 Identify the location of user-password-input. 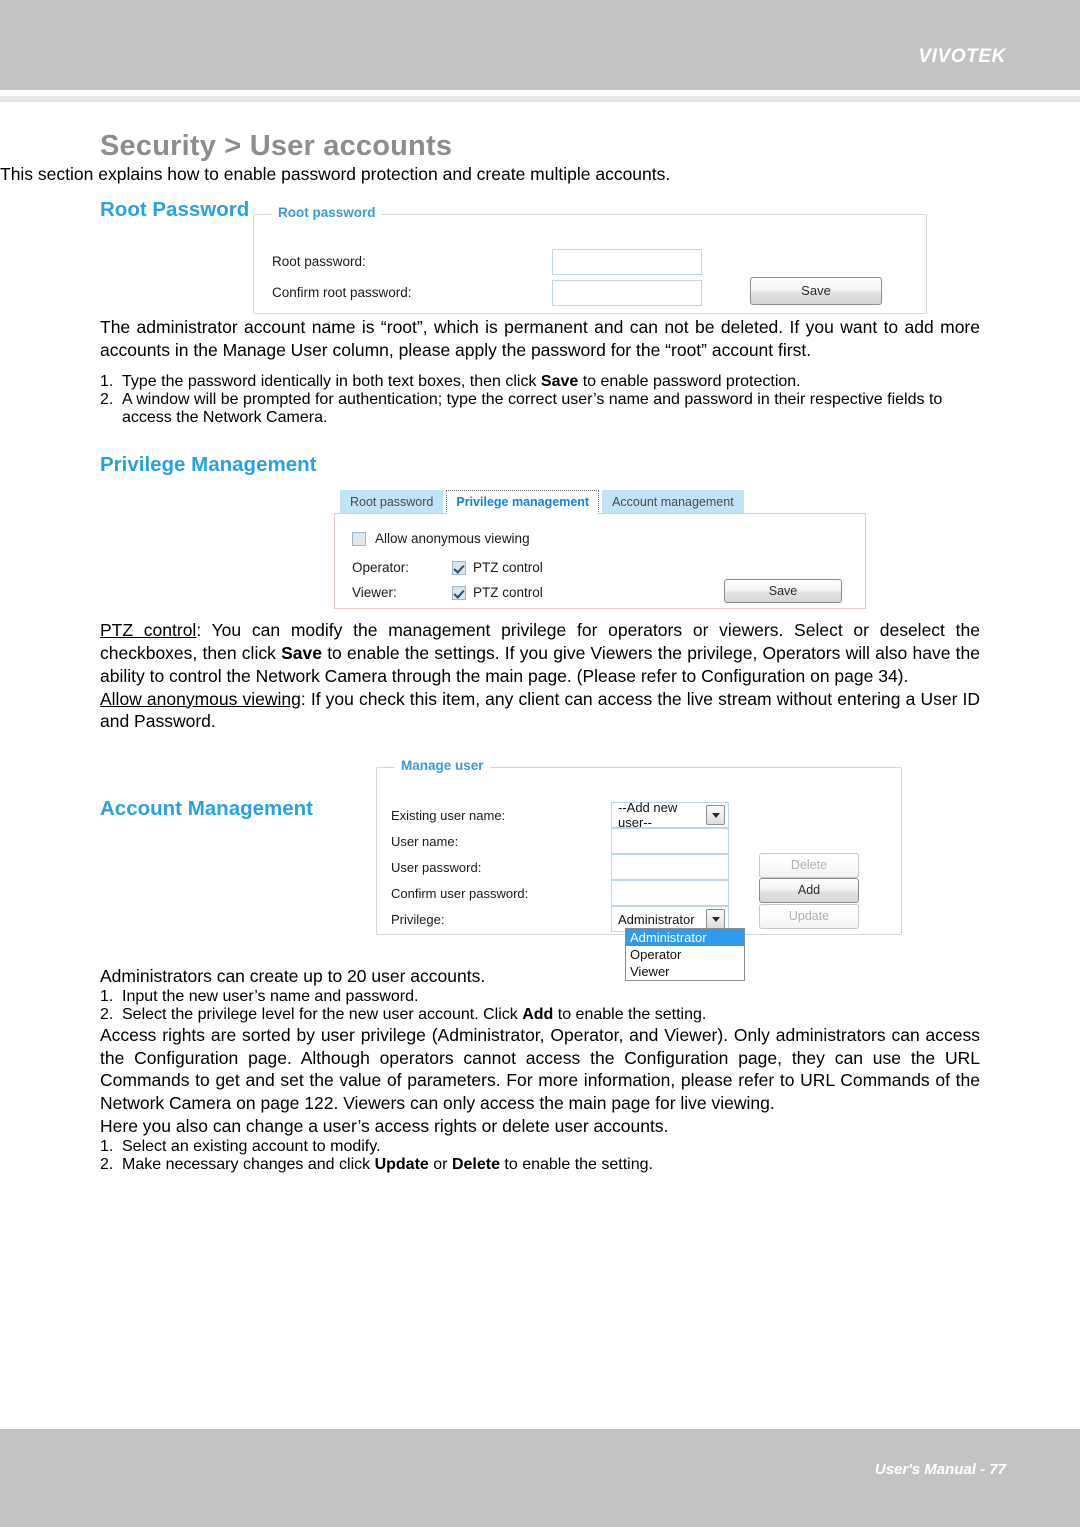
(670, 867).